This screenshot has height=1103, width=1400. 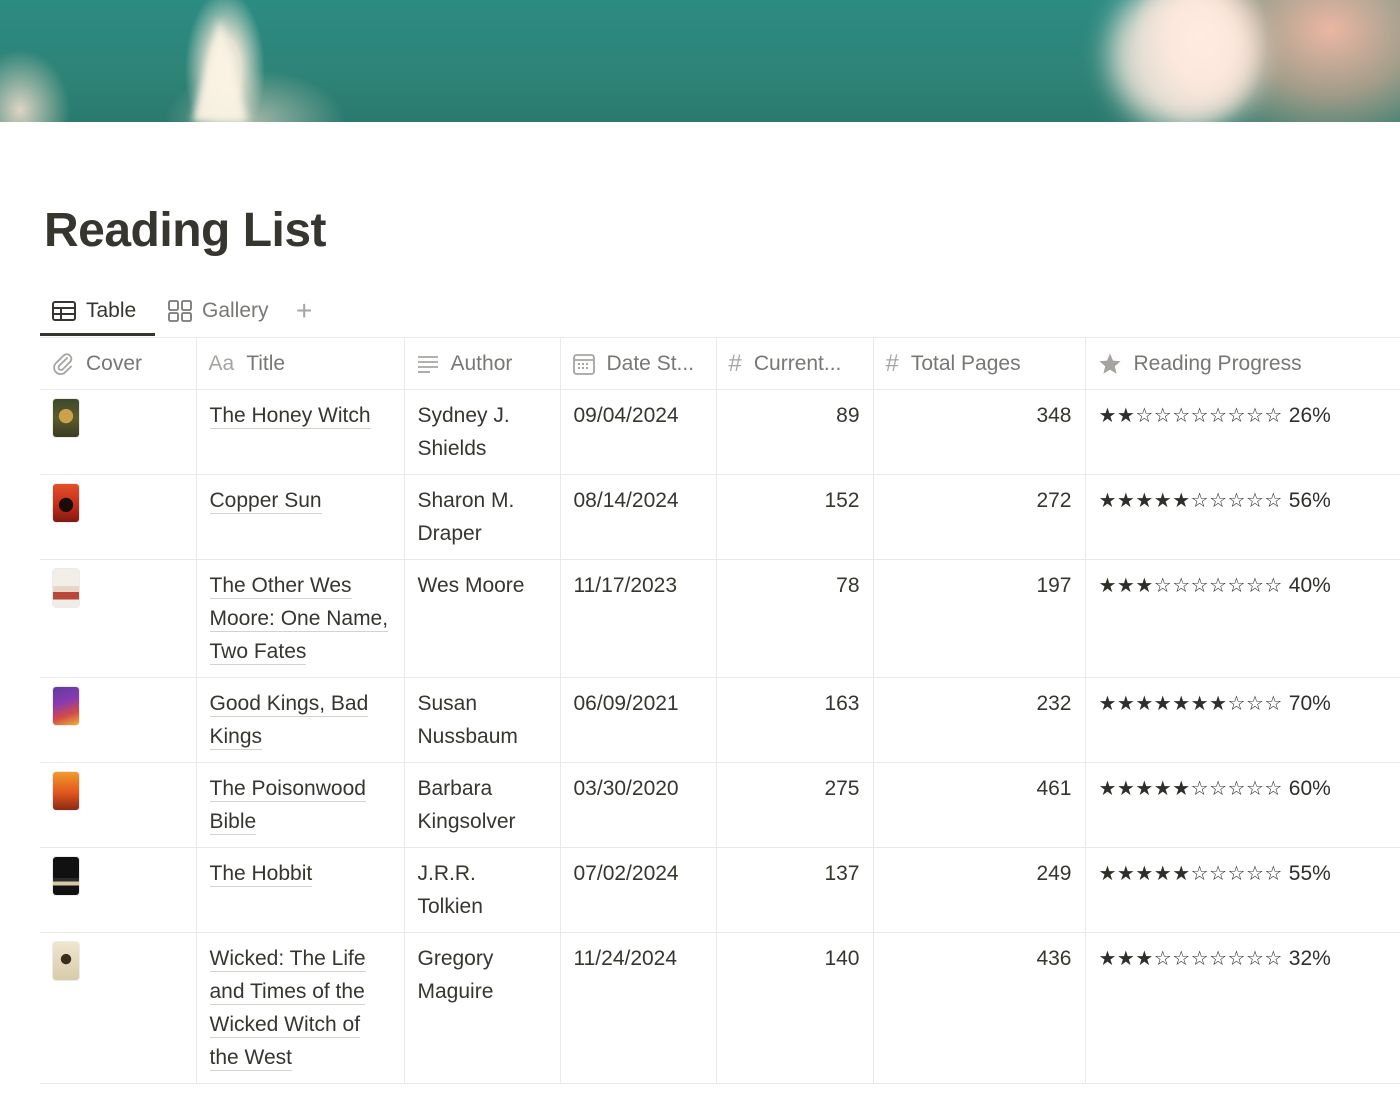 I want to click on title-cell: Good Kings, Bad Kings, so click(x=300, y=720).